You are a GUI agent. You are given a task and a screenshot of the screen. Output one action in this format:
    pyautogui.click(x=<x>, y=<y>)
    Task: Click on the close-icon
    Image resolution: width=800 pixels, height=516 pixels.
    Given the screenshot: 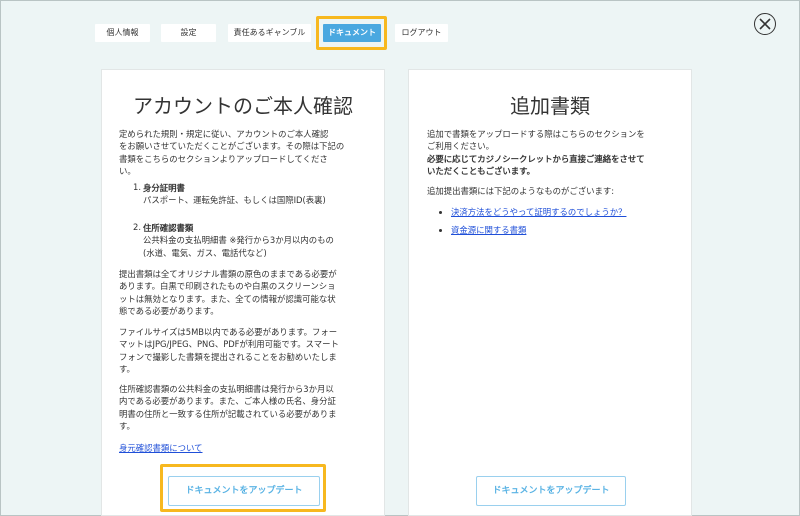 What is the action you would take?
    pyautogui.click(x=765, y=24)
    